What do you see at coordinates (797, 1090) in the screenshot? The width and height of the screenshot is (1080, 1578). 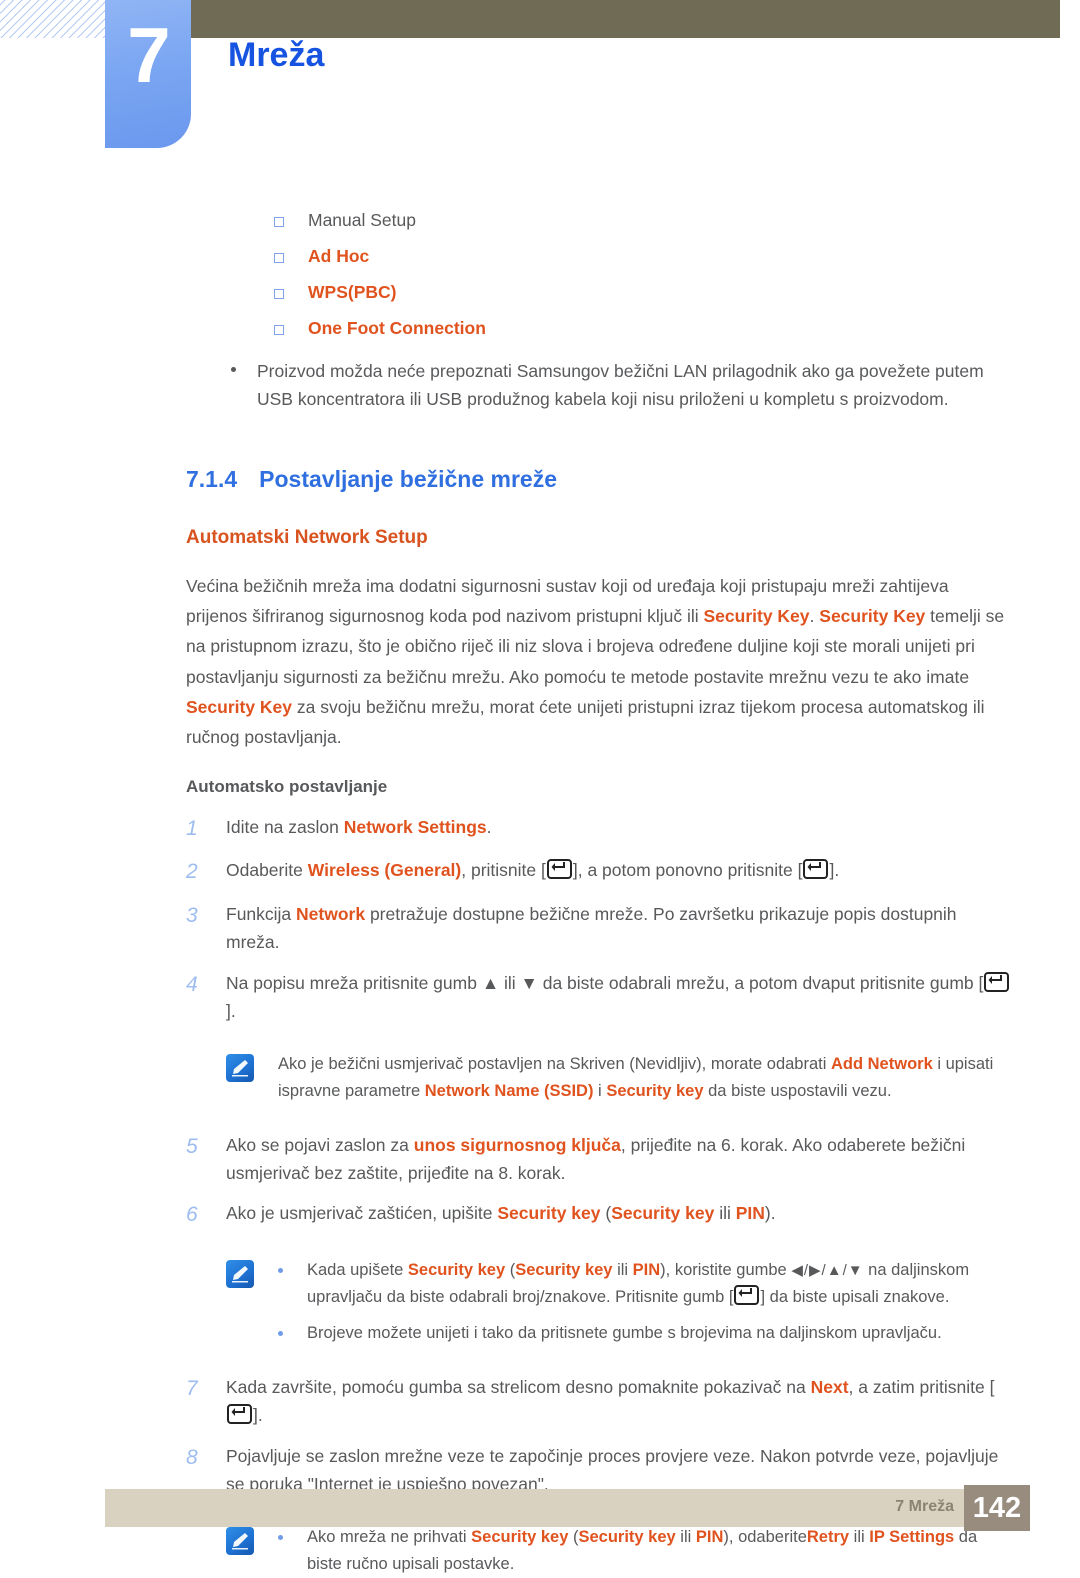 I see `note-text-part: da biste uspostavili vezu.` at bounding box center [797, 1090].